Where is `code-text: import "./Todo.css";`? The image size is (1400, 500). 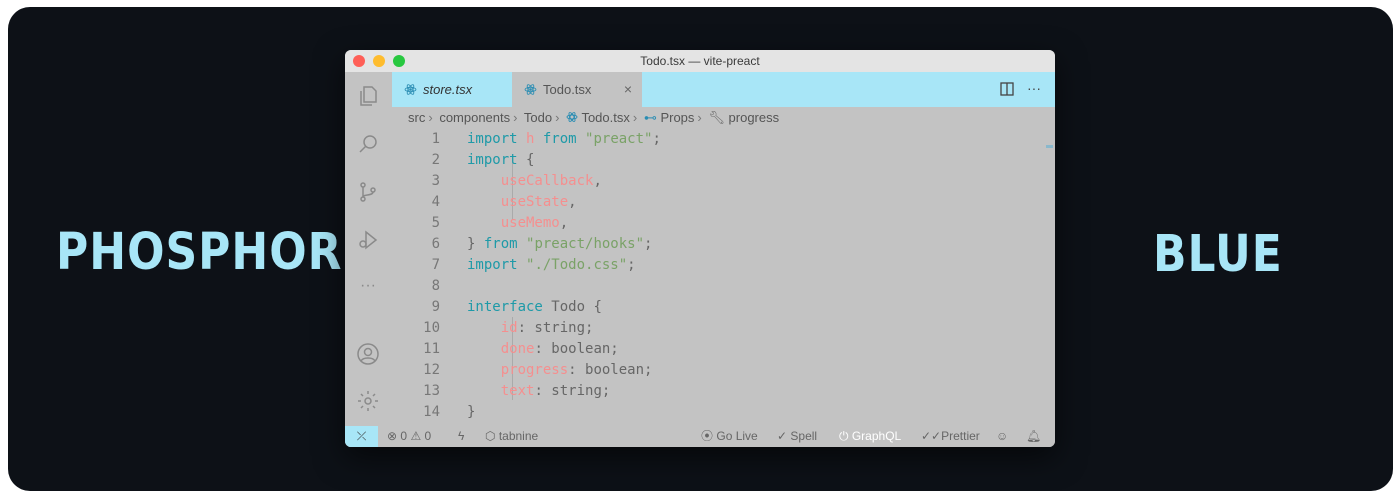
code-text: import "./Todo.css"; is located at coordinates (551, 265).